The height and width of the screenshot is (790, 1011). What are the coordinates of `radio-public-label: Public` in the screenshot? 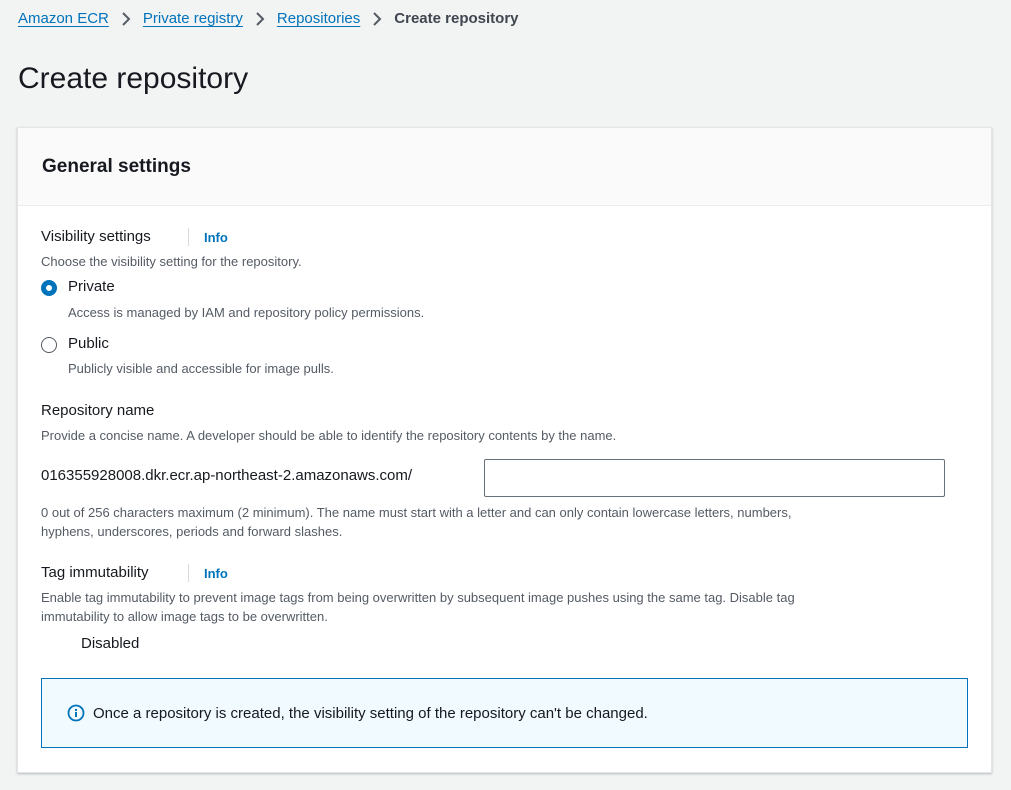 It's located at (88, 343).